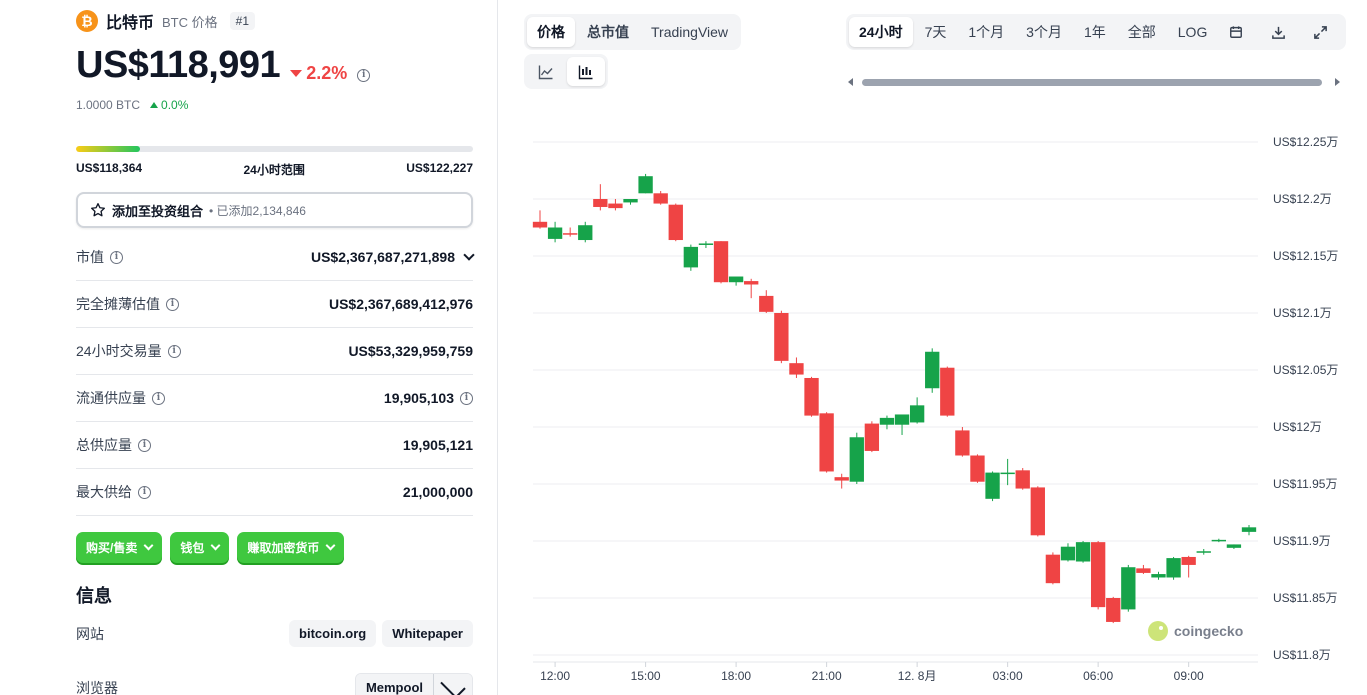  What do you see at coordinates (1193, 32) in the screenshot?
I see `range-log: LOG` at bounding box center [1193, 32].